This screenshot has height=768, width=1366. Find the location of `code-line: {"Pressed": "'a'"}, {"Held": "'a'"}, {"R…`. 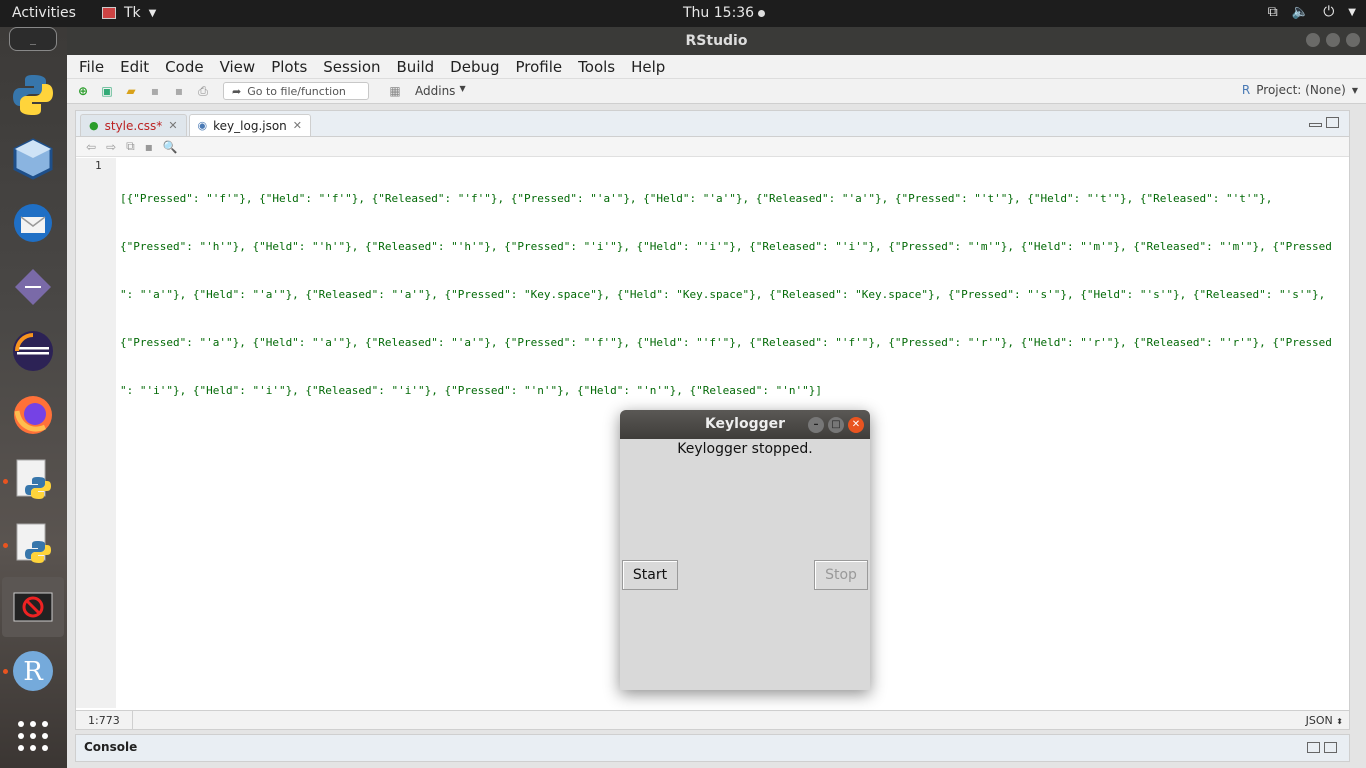

code-line: {"Pressed": "'a'"}, {"Held": "'a'"}, {"R… is located at coordinates (726, 342).